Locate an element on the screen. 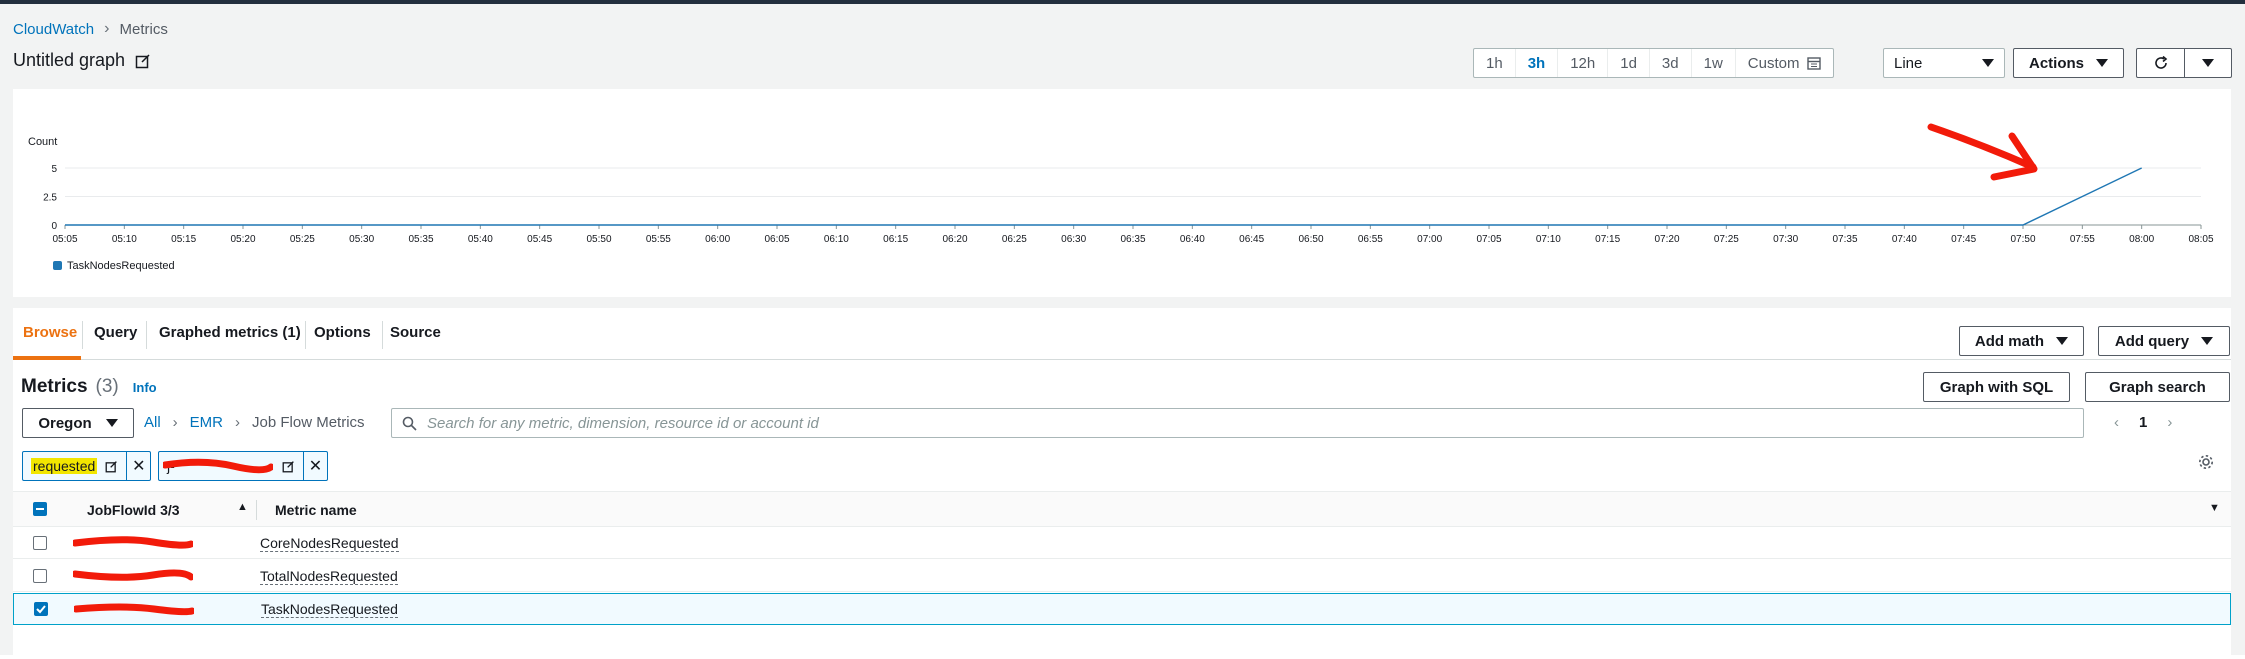 This screenshot has width=2245, height=659. x-tick-label: 06:25 is located at coordinates (1014, 239).